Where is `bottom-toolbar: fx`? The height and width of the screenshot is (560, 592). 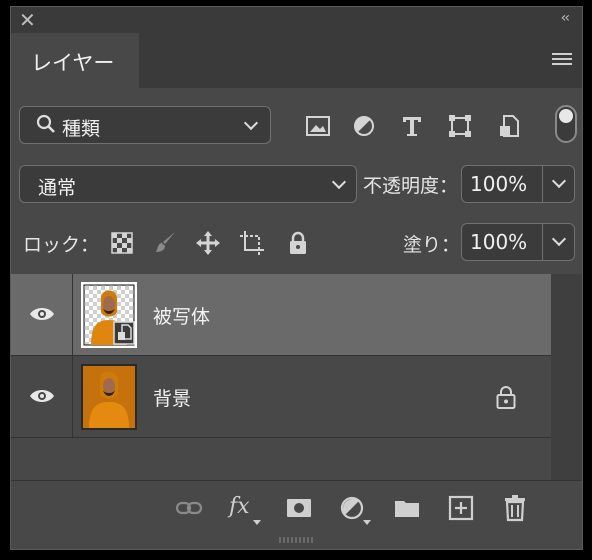 bottom-toolbar: fx is located at coordinates (296, 507).